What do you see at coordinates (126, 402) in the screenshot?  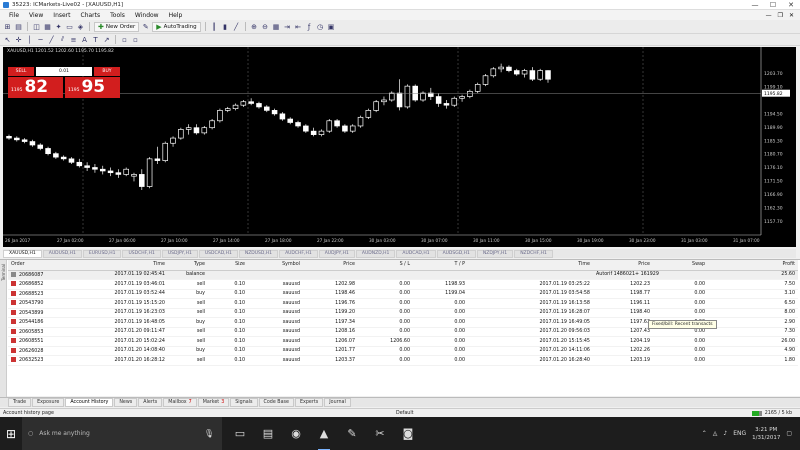 I see `terminal-tab: News` at bounding box center [126, 402].